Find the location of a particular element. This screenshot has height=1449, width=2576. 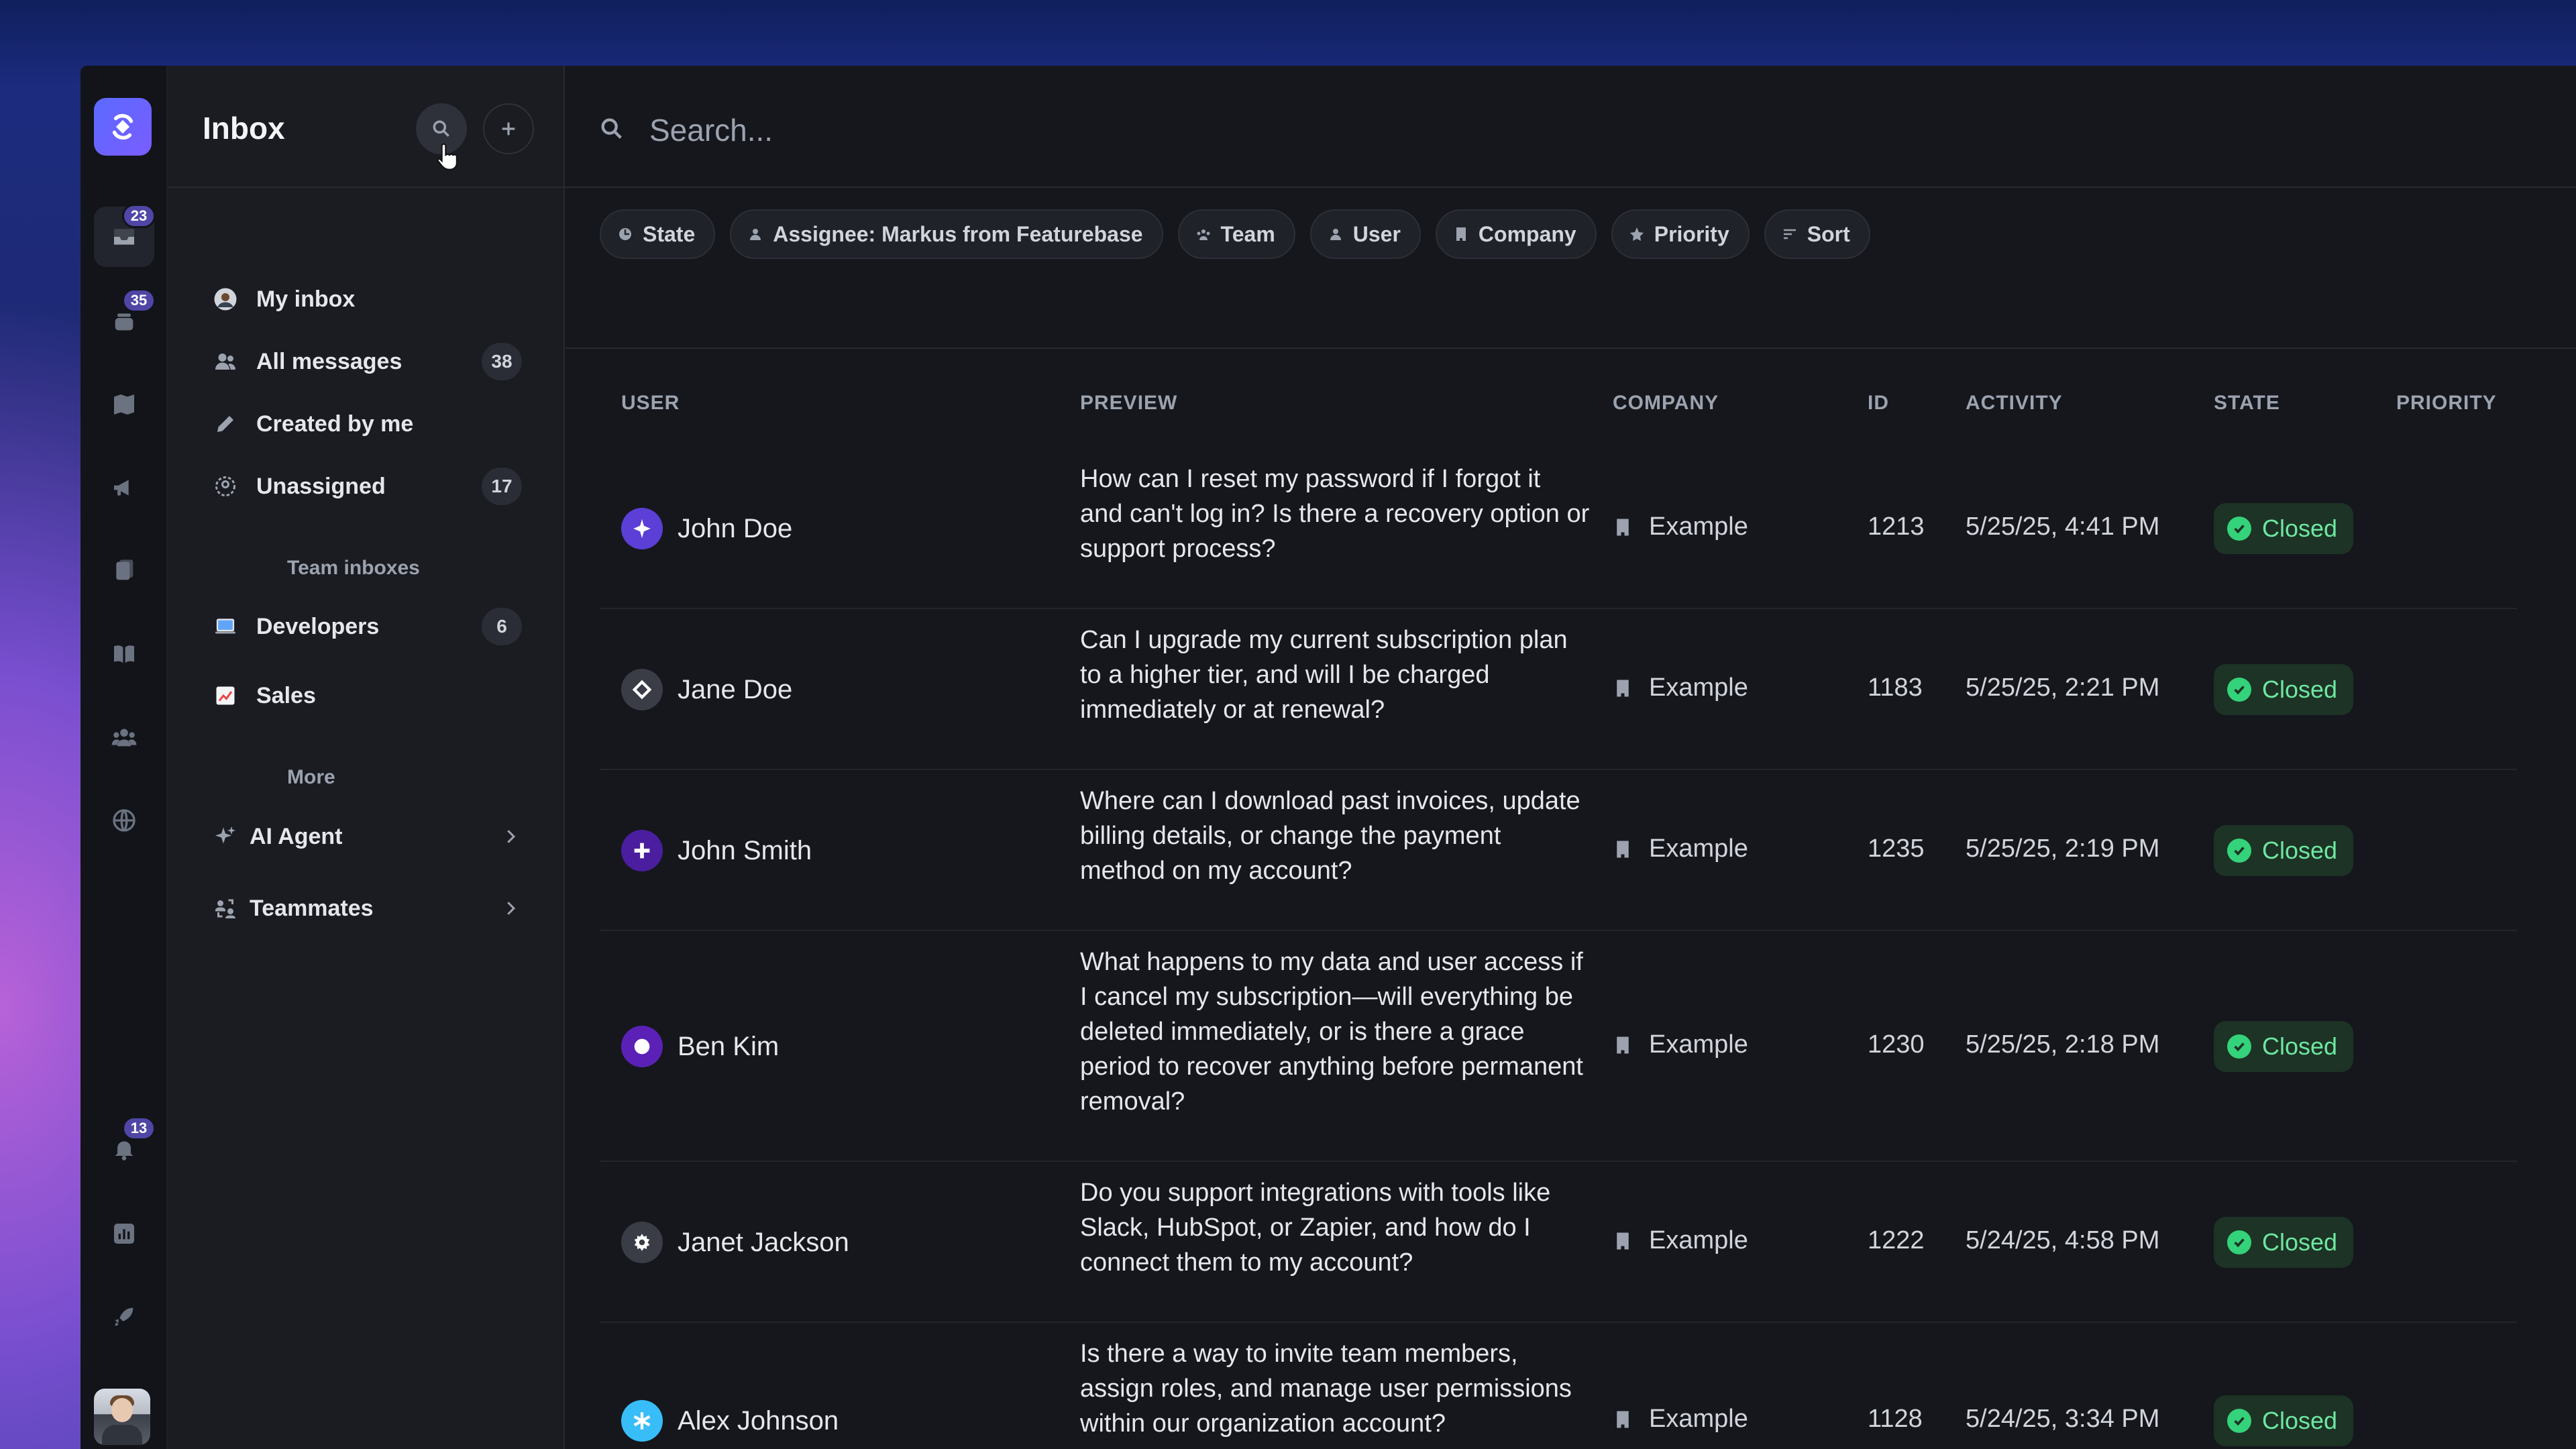

user-cell: Janet Jackson is located at coordinates (735, 1242).